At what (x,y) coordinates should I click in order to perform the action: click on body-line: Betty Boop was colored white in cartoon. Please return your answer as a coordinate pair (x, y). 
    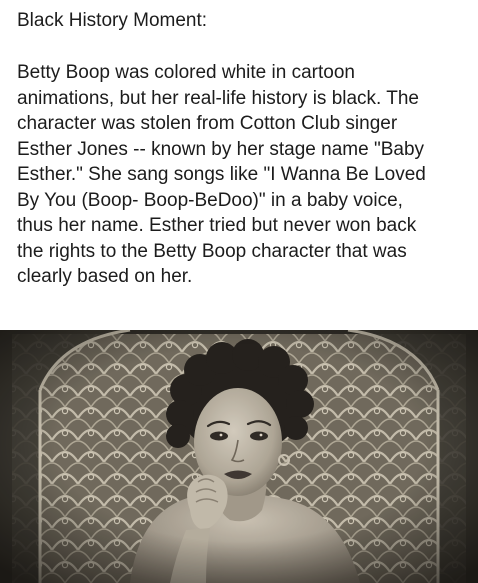
    Looking at the image, I should click on (186, 72).